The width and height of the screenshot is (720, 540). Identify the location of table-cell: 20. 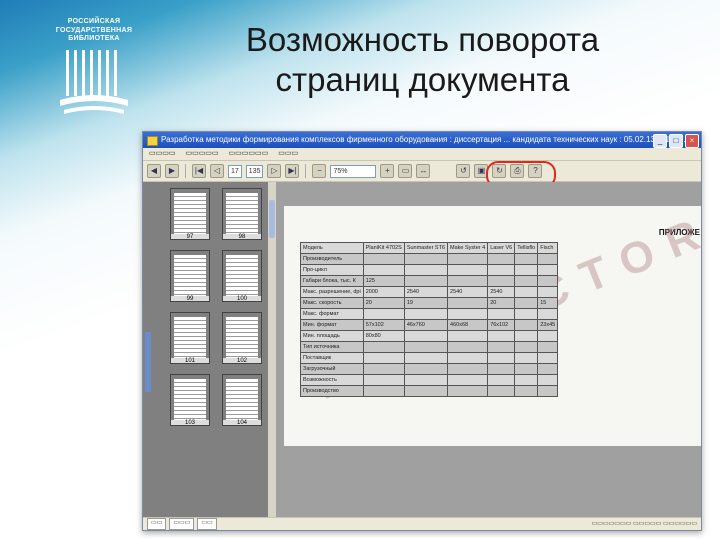
(383, 303).